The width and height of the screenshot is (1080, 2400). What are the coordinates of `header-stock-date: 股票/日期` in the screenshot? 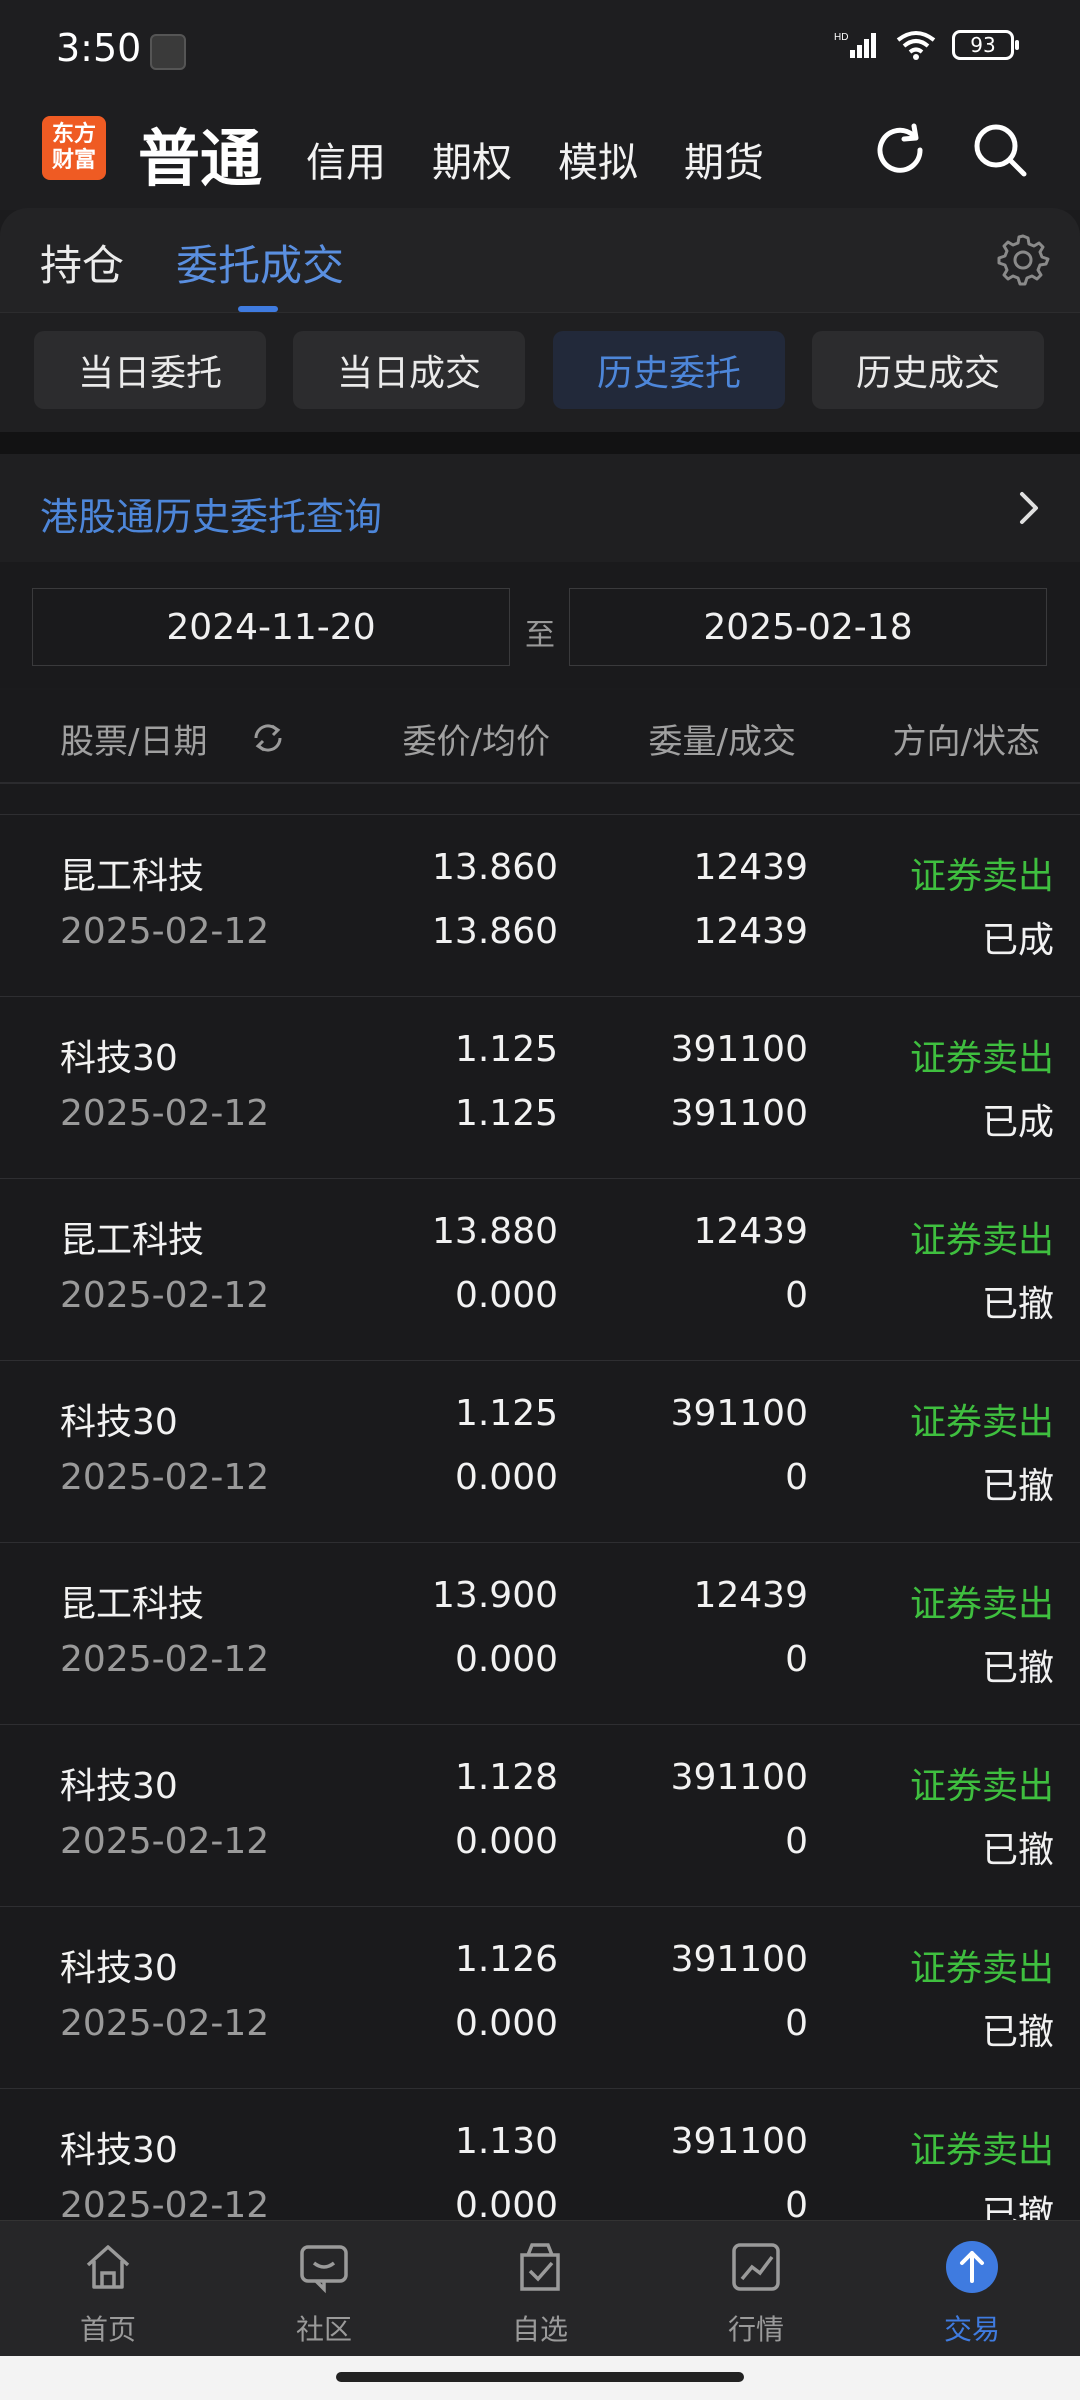 It's located at (134, 742).